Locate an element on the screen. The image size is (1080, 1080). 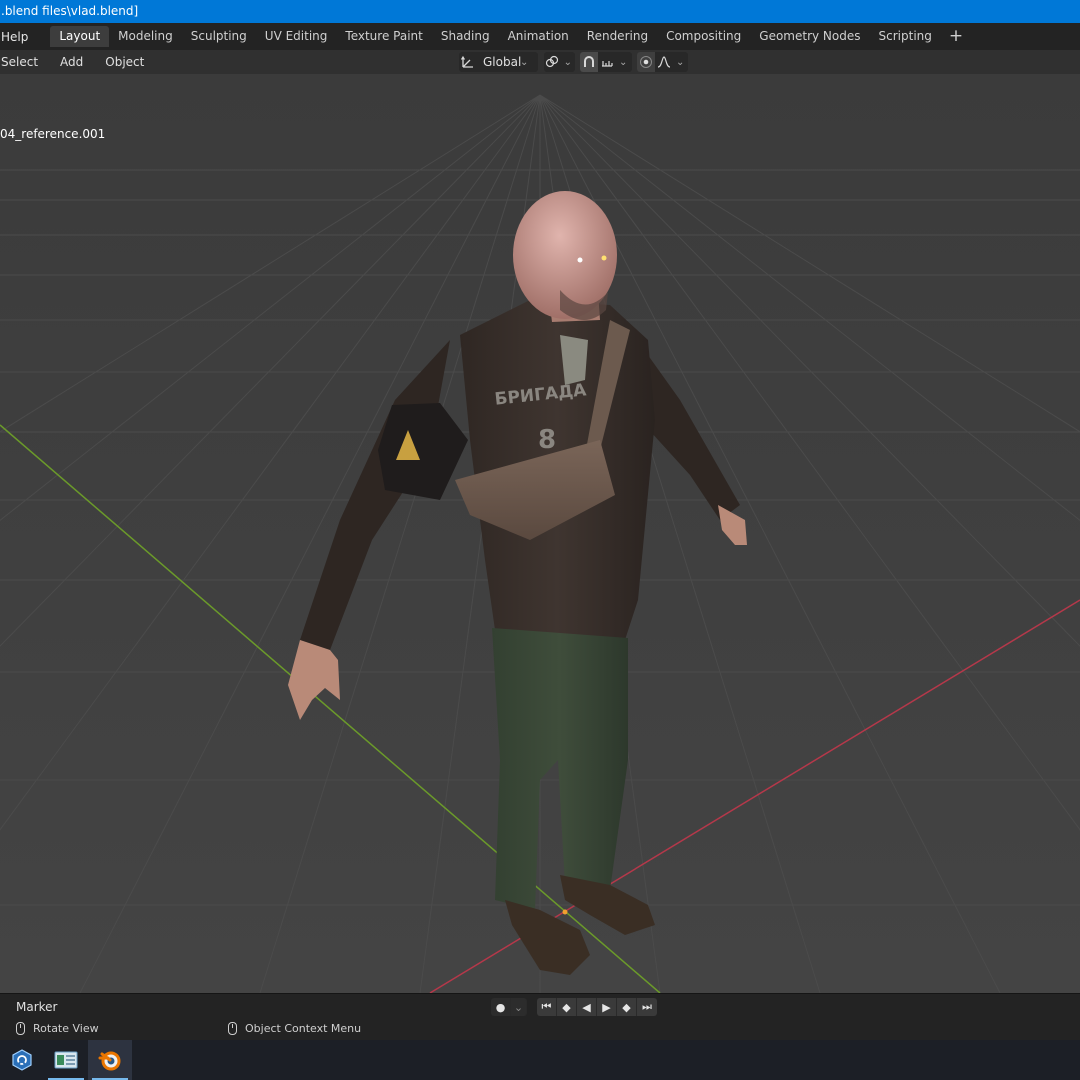
snapping-controls: ⌄ is located at coordinates (606, 62).